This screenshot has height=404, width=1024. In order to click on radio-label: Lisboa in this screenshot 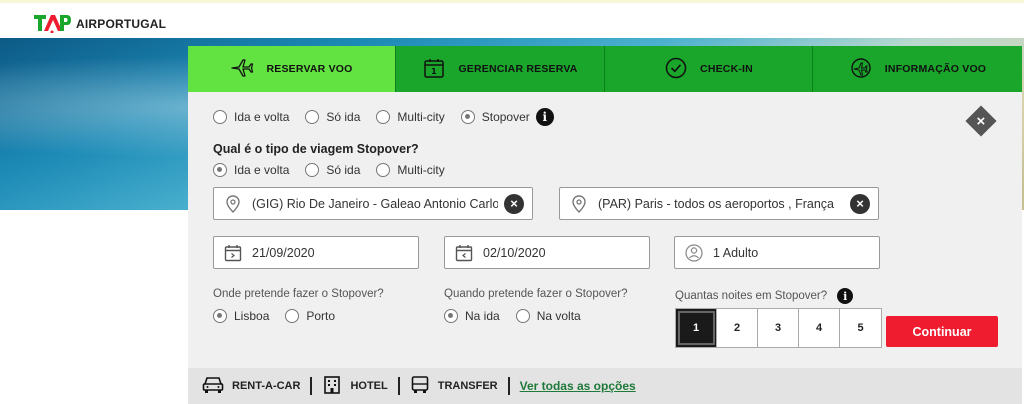, I will do `click(252, 316)`.